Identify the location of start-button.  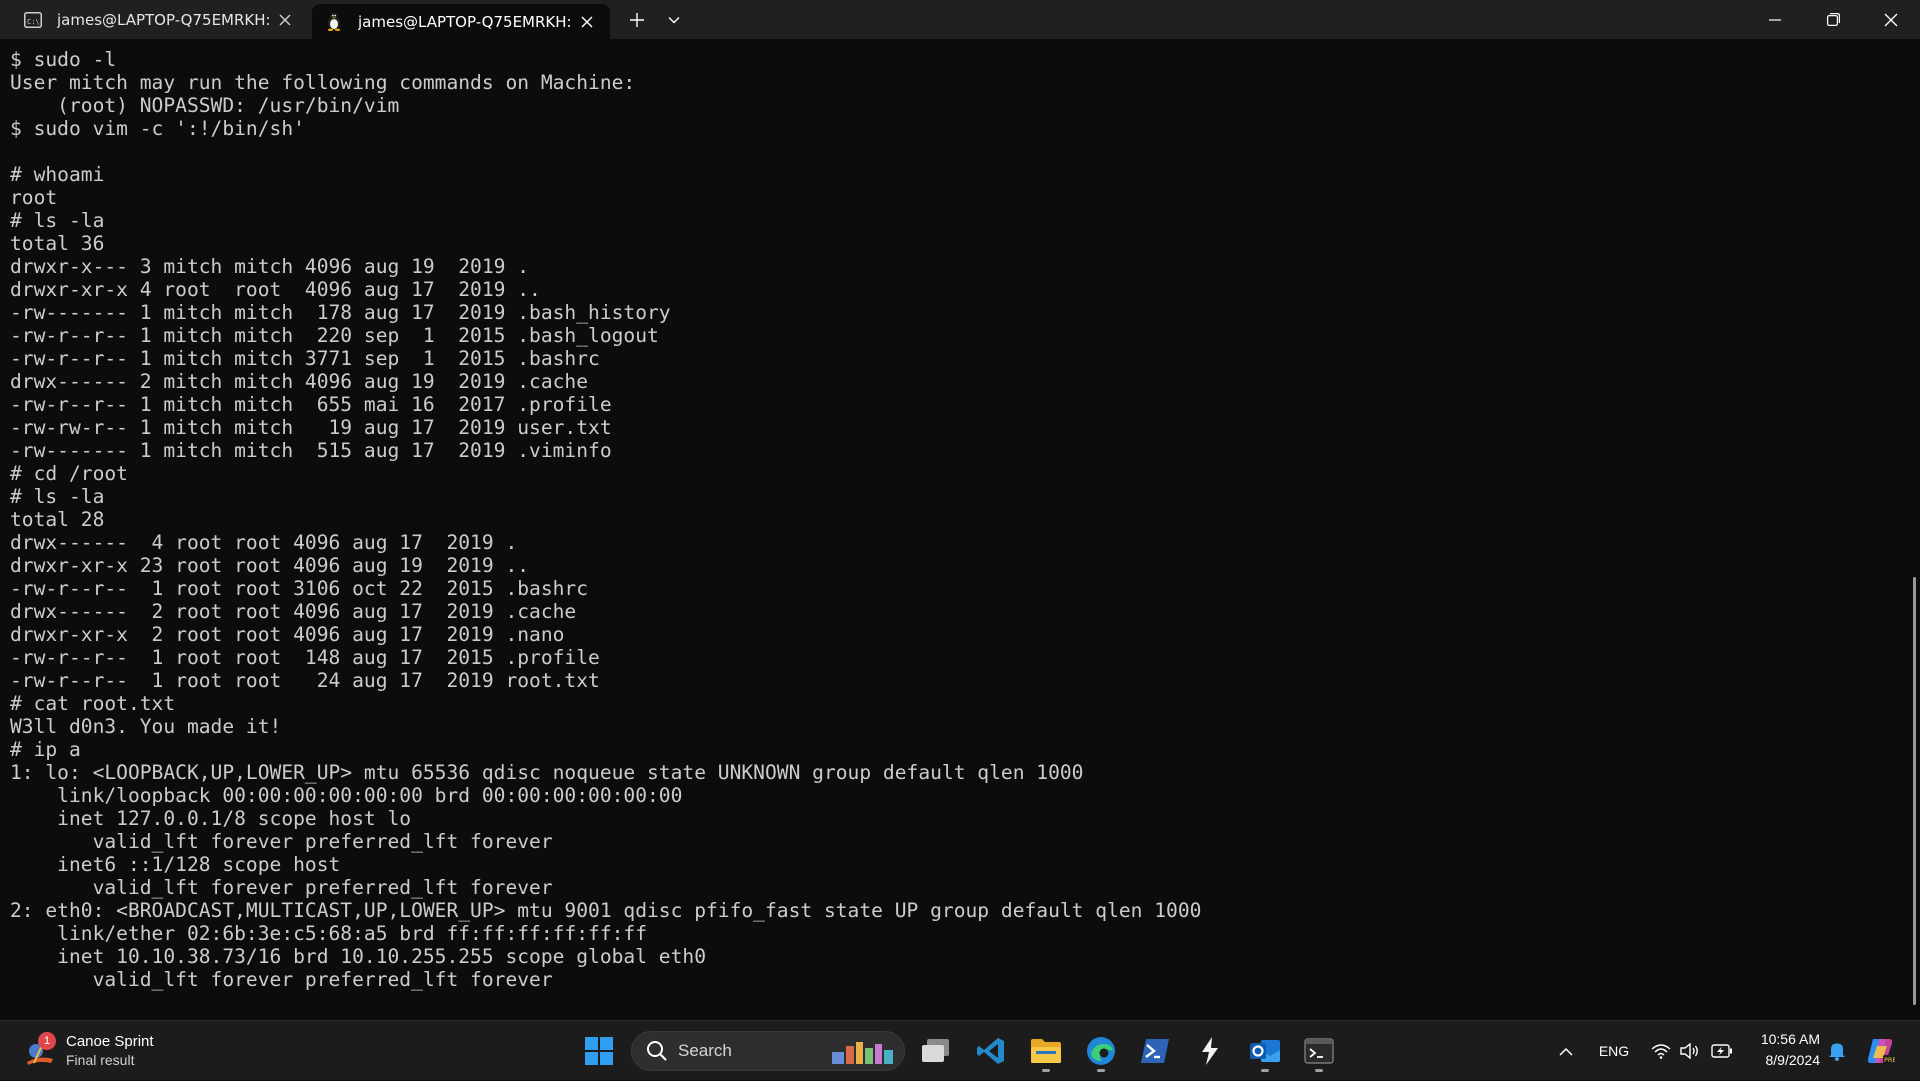
(599, 1051).